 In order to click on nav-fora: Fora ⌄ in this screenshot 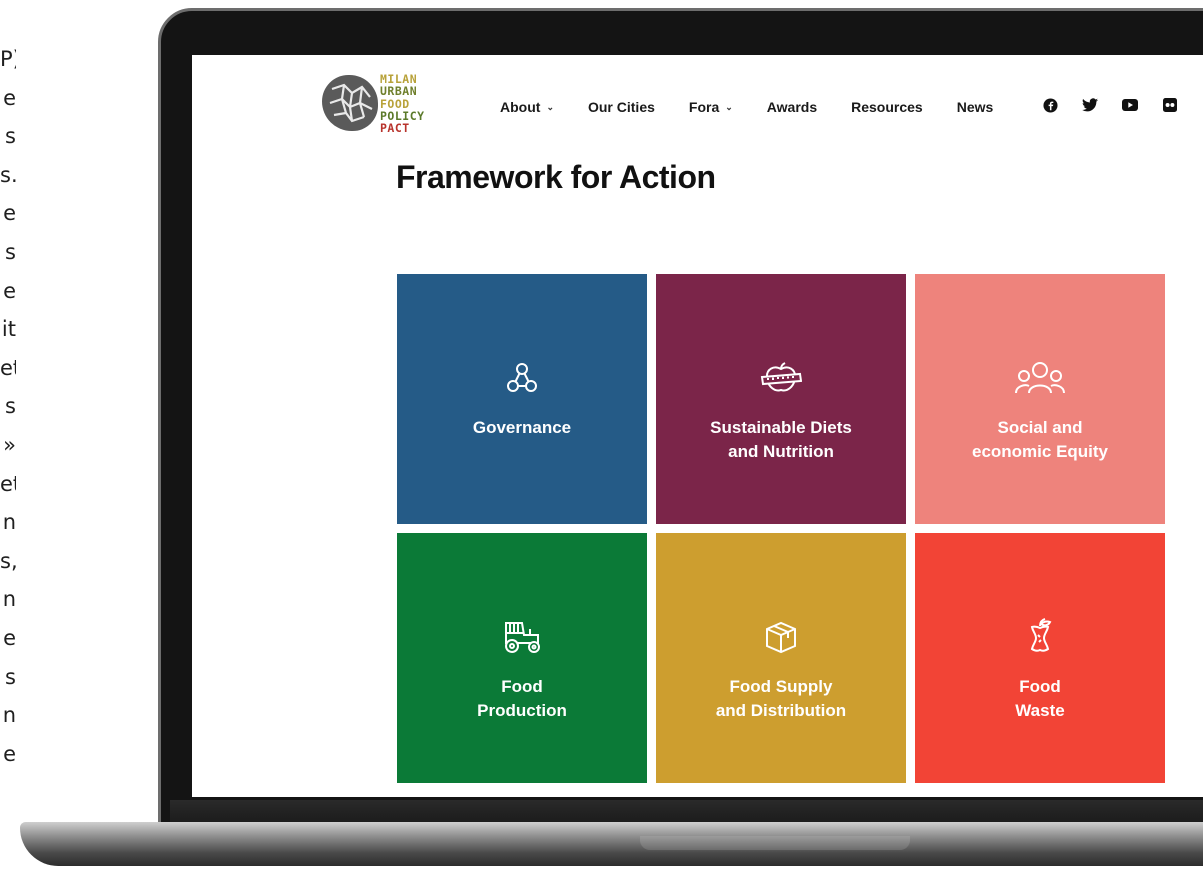, I will do `click(711, 107)`.